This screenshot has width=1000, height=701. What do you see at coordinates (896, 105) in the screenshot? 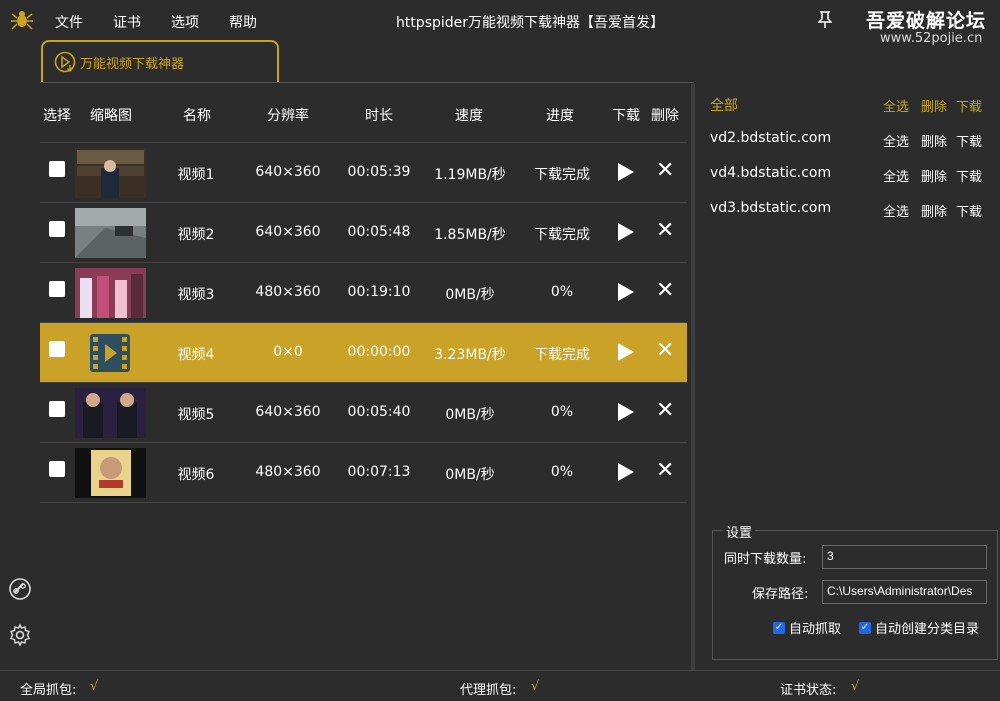
I see `all-select-all-button: 全选` at bounding box center [896, 105].